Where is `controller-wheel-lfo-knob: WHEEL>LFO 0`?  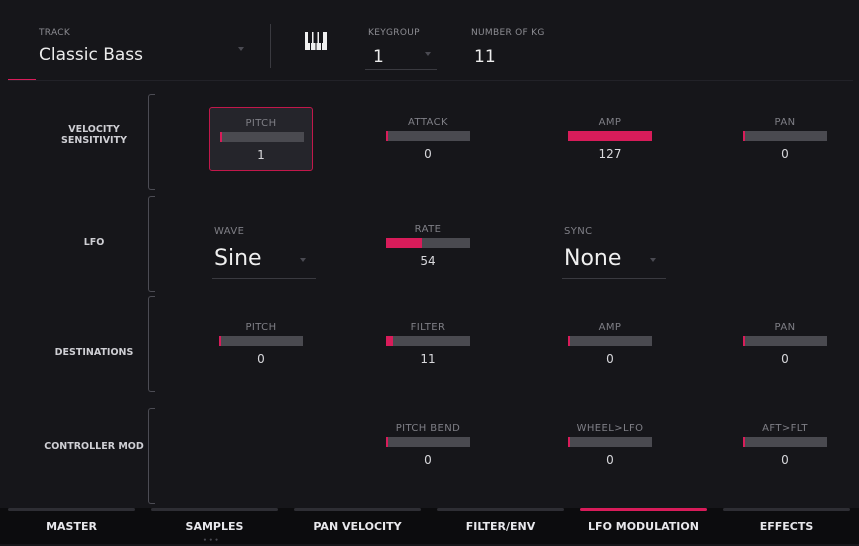
controller-wheel-lfo-knob: WHEEL>LFO 0 is located at coordinates (610, 445).